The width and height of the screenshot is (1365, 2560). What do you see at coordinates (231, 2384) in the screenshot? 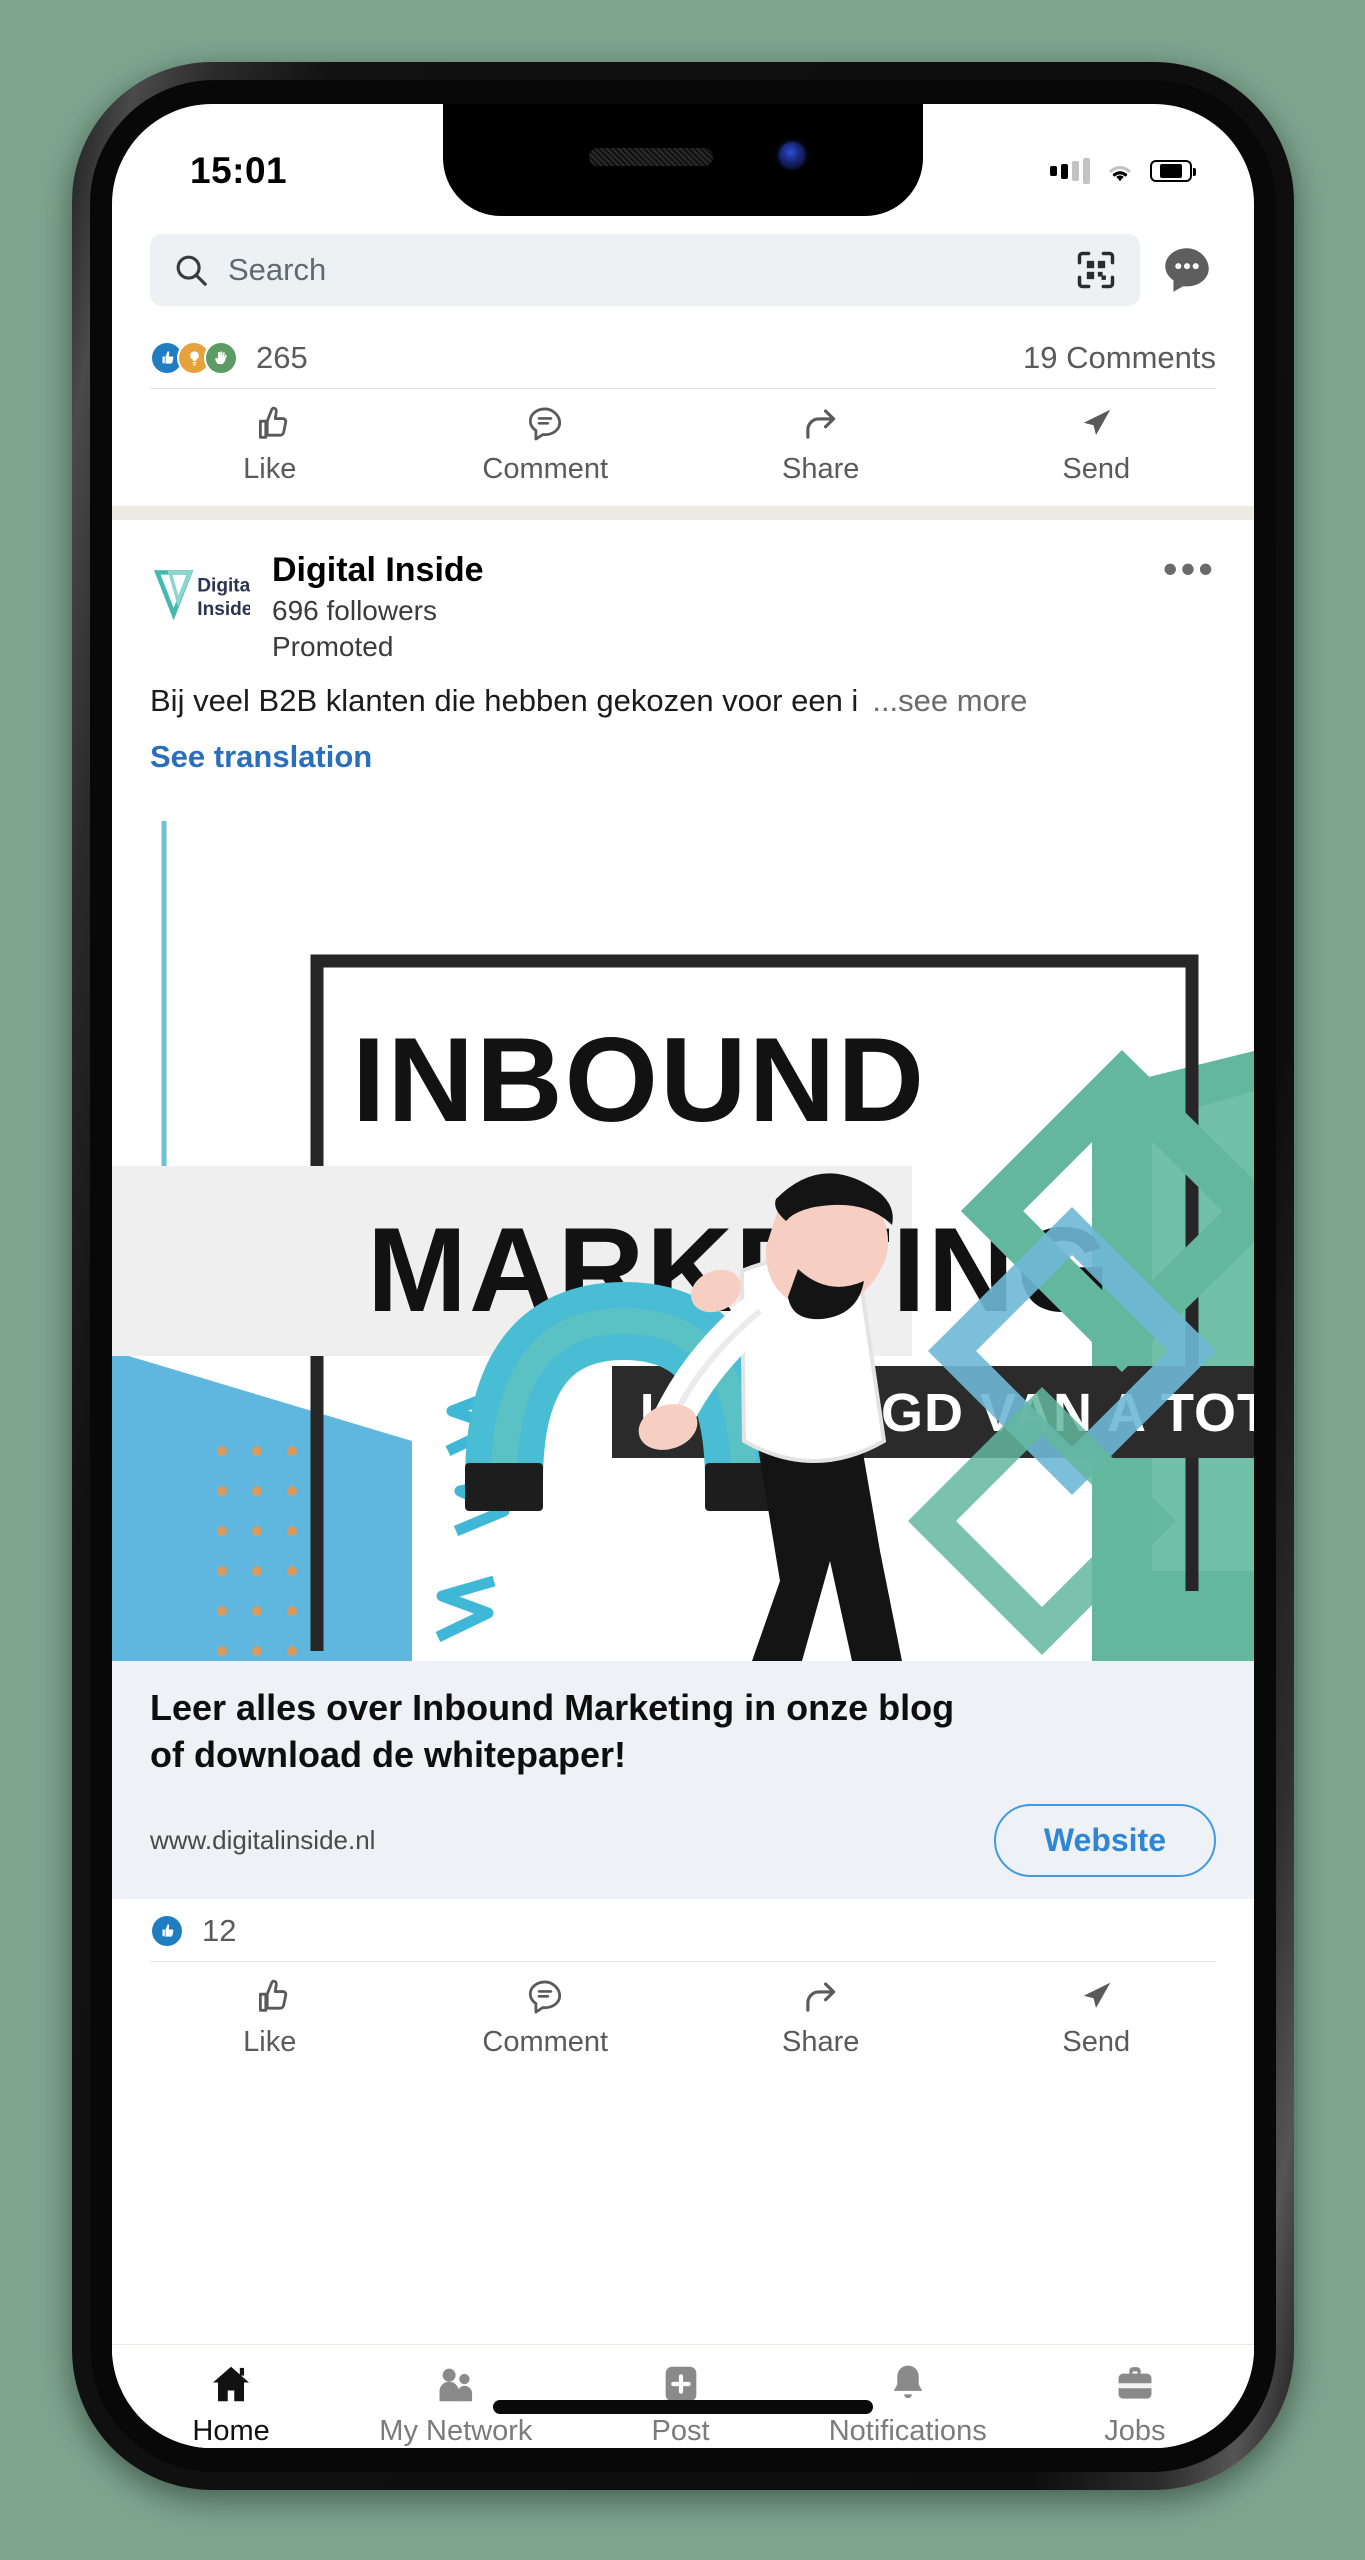
I see `home-icon` at bounding box center [231, 2384].